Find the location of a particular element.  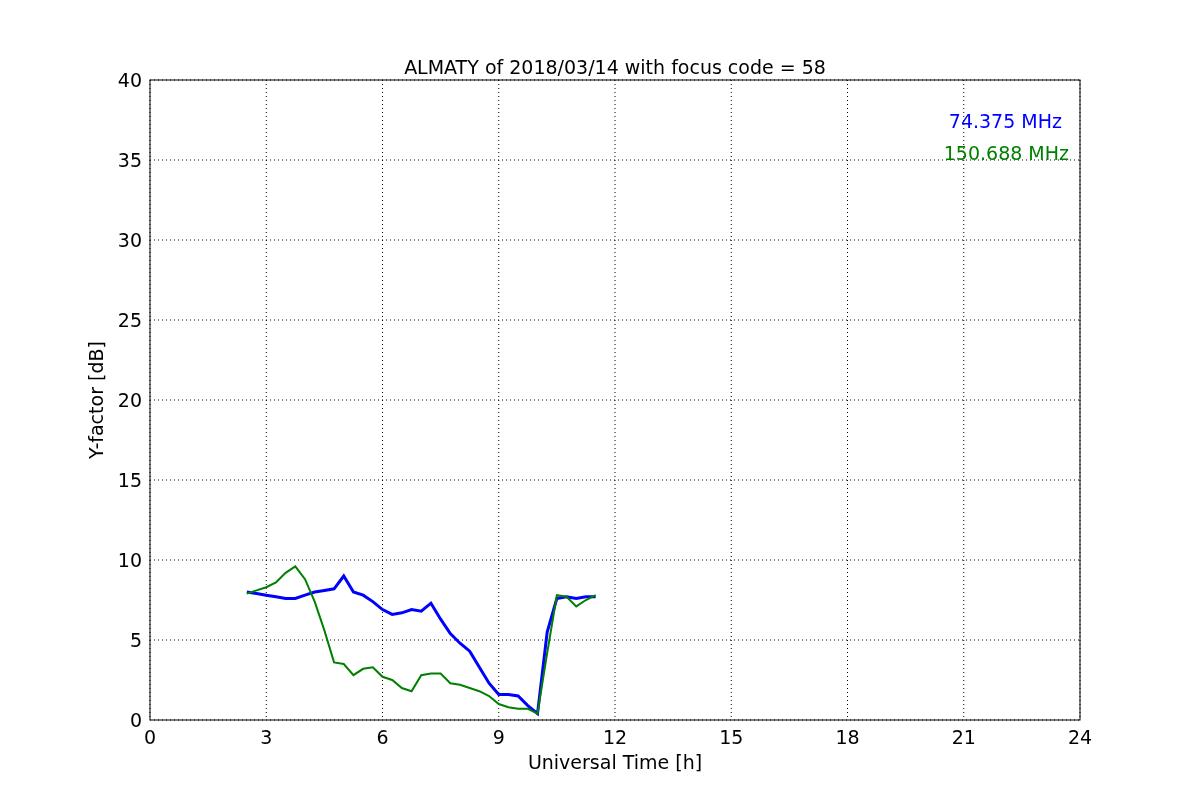

y-tick-label: 15 is located at coordinates (129, 480).